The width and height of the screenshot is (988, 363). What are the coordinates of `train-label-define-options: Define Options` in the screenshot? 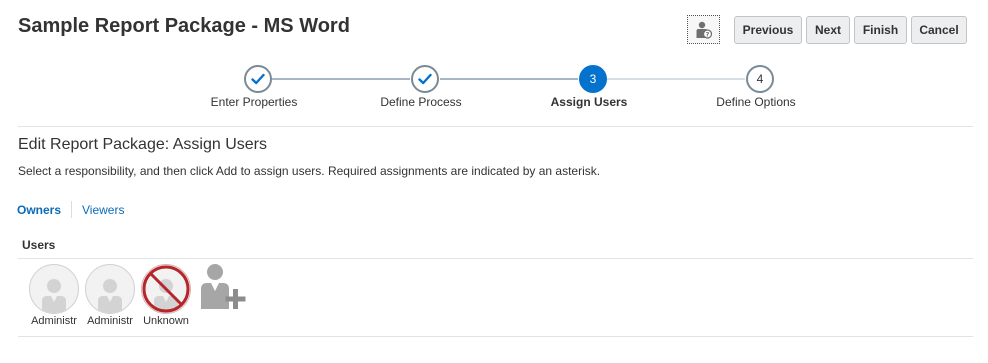 It's located at (756, 102).